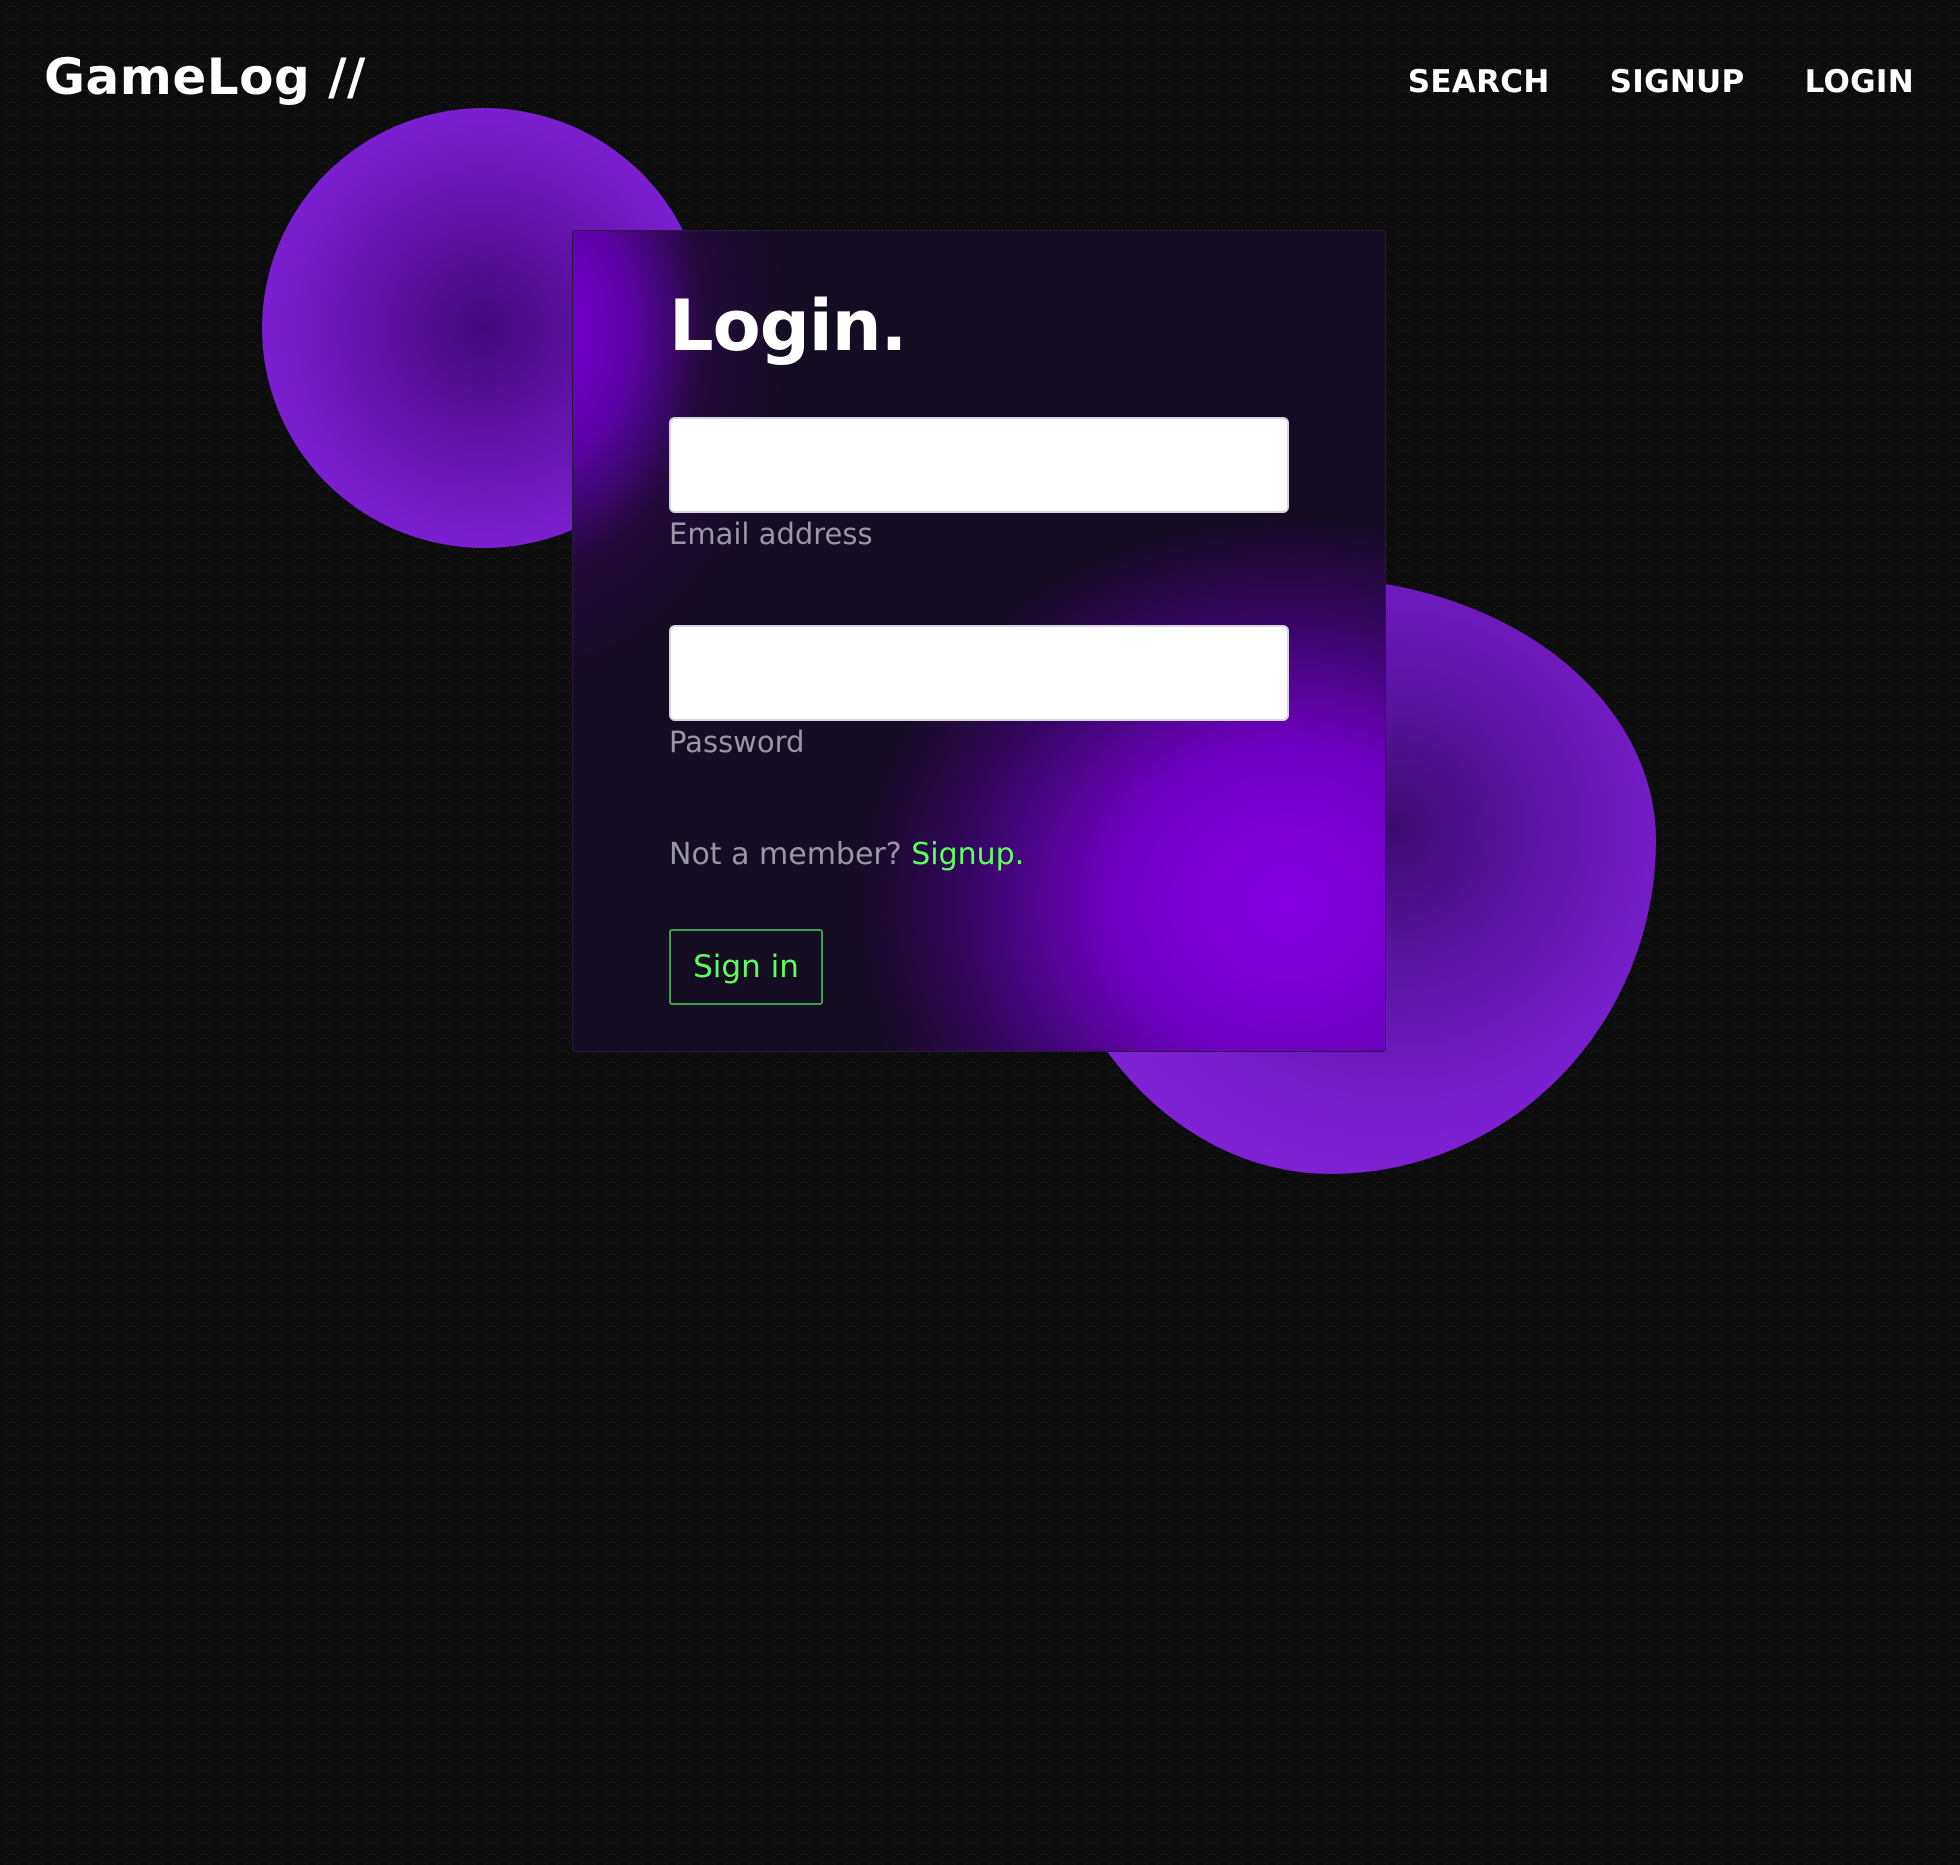 This screenshot has width=1960, height=1865. What do you see at coordinates (771, 534) in the screenshot?
I see `email-label: Email address` at bounding box center [771, 534].